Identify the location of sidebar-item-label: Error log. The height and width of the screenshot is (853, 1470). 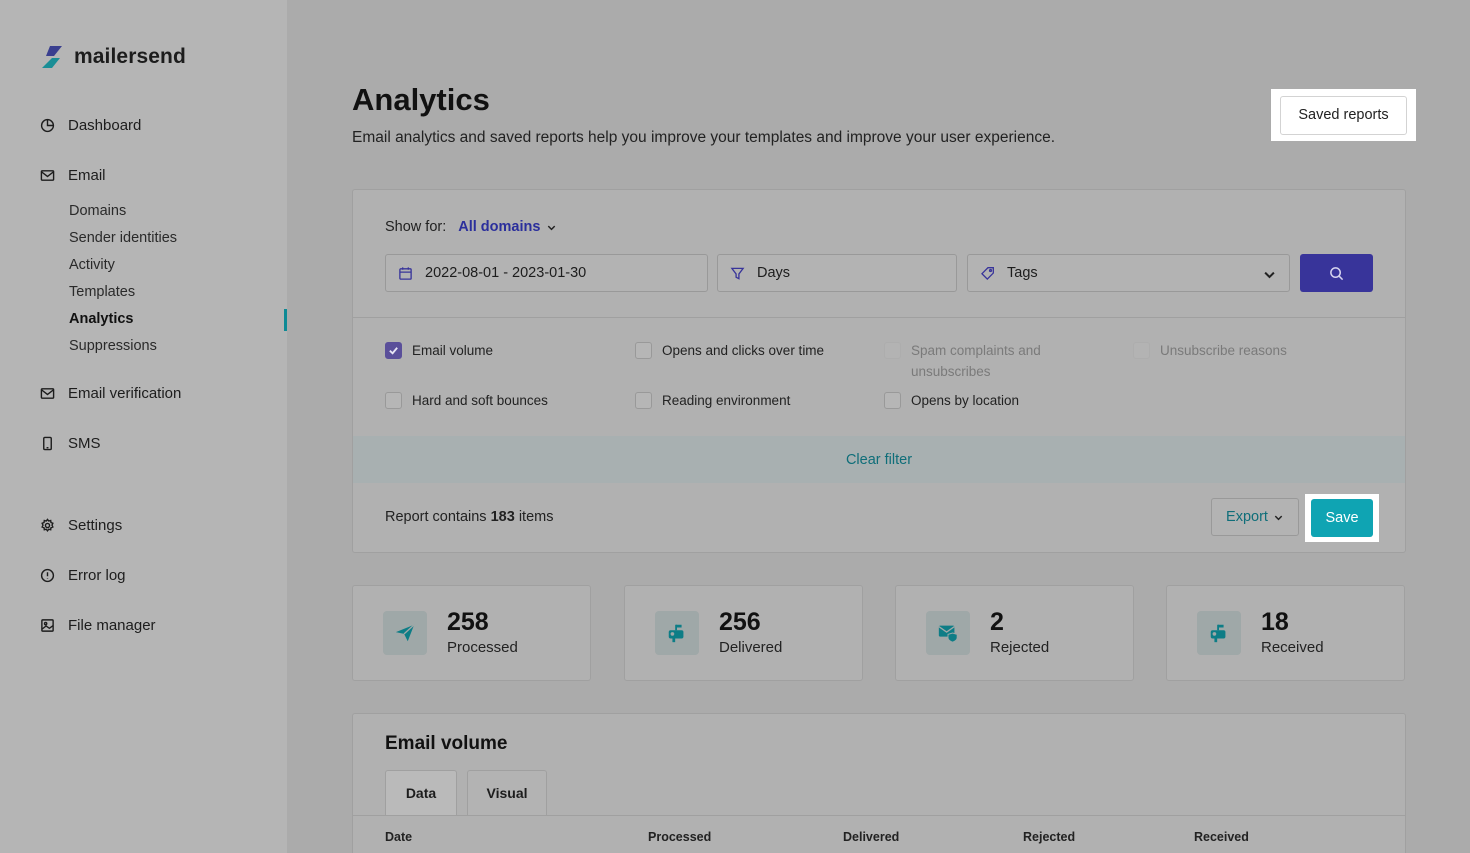
(97, 575).